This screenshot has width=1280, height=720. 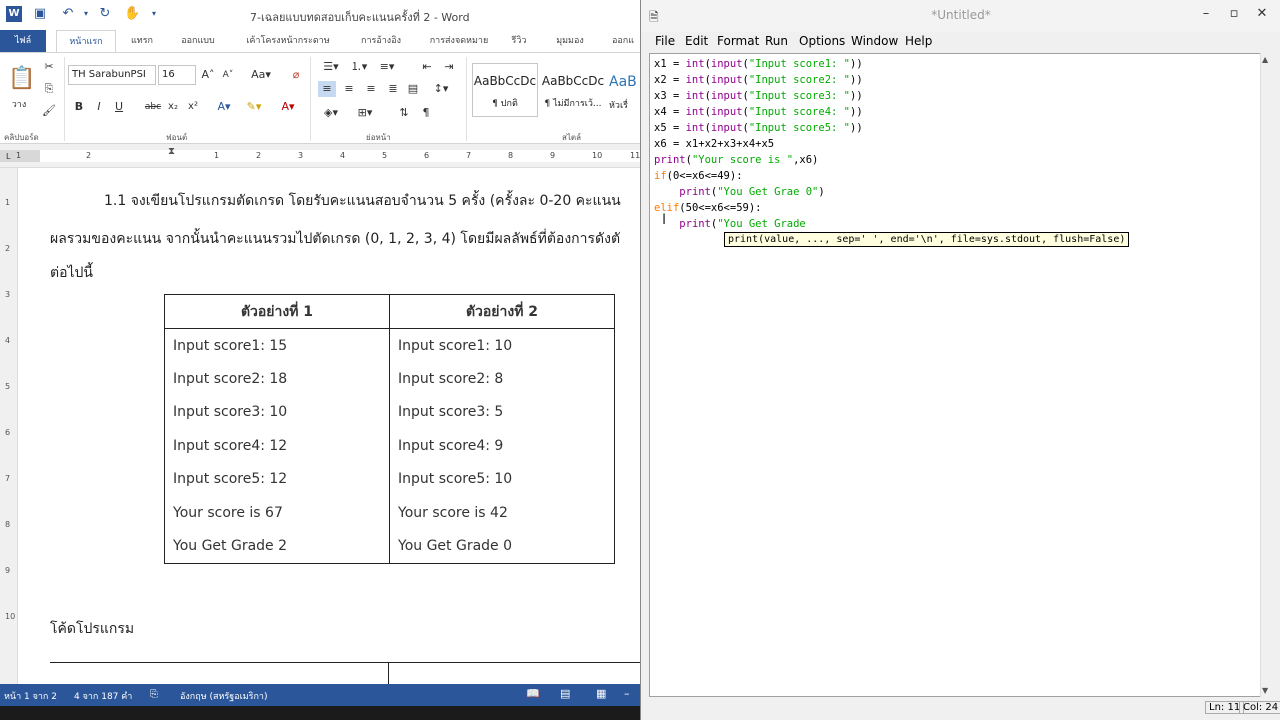 I want to click on clear-format-icon: ⌀, so click(x=296, y=75).